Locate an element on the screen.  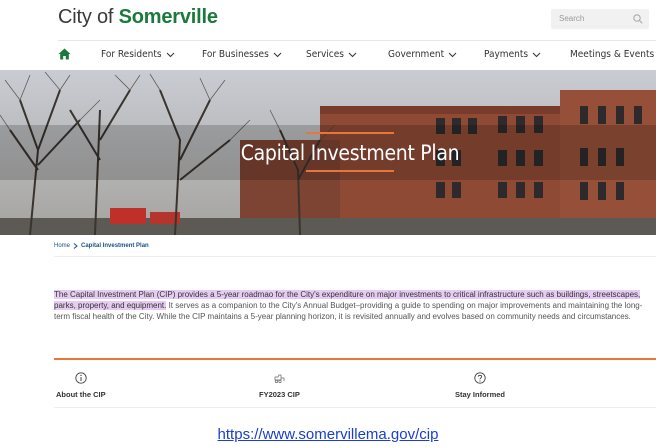
logo-prefix: City of is located at coordinates (88, 17).